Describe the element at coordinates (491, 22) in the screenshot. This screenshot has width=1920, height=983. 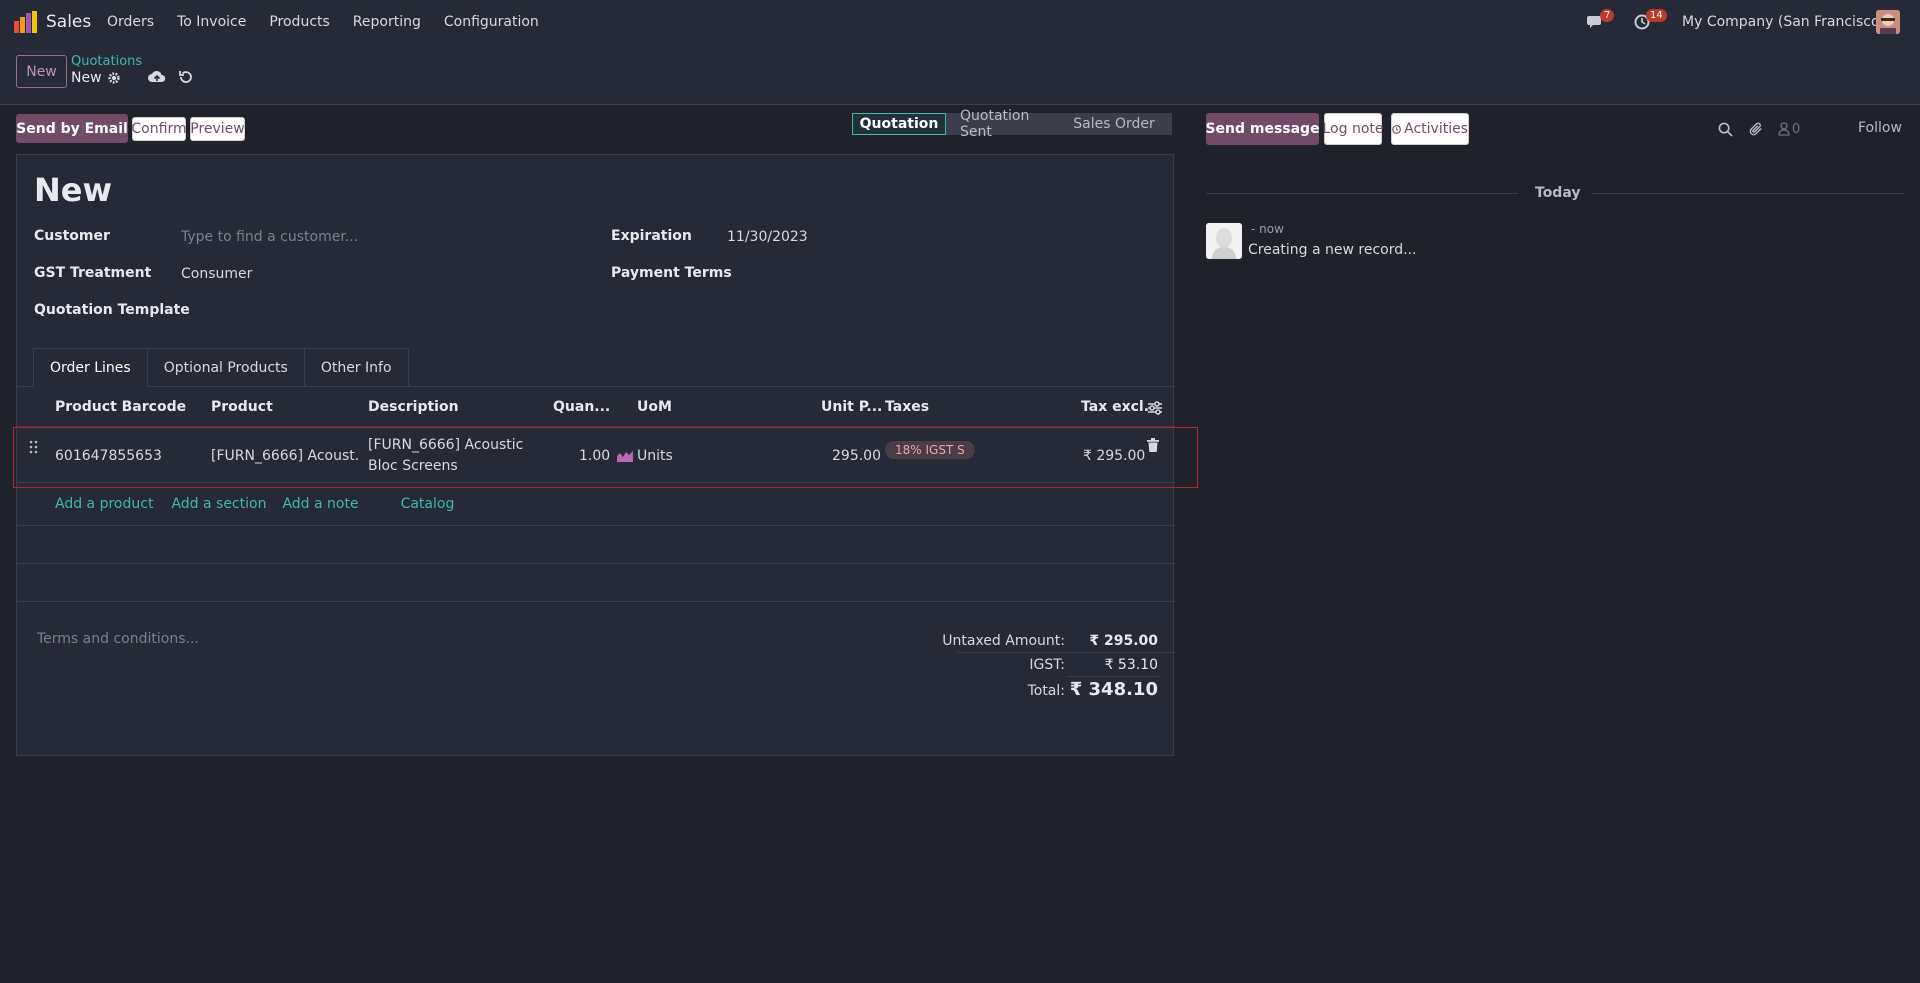
I see `menu-configuration: Configuration` at that location.